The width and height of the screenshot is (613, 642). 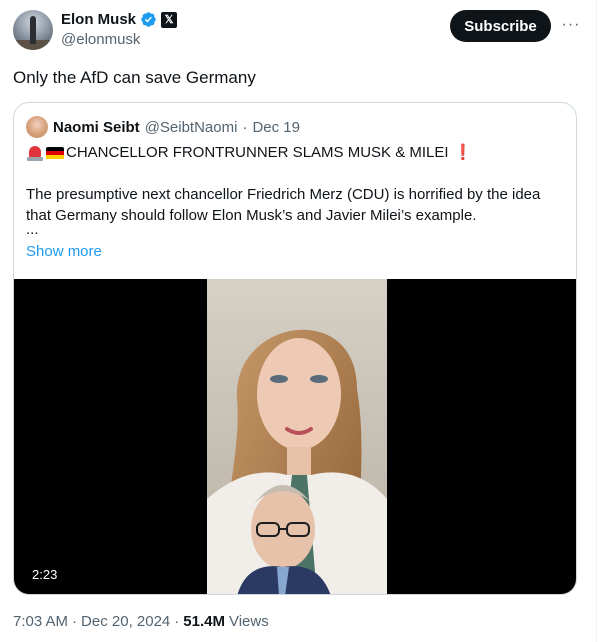 What do you see at coordinates (96, 127) in the screenshot?
I see `quoted-author-name: Naomi Seibt` at bounding box center [96, 127].